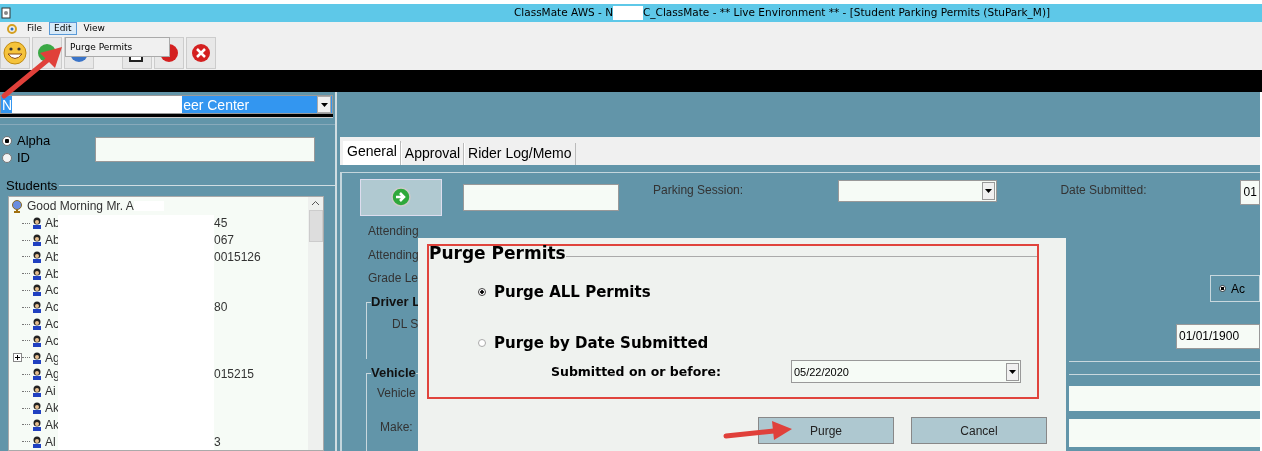 This screenshot has width=1262, height=451. What do you see at coordinates (51, 391) in the screenshot?
I see `student-name: Ai` at bounding box center [51, 391].